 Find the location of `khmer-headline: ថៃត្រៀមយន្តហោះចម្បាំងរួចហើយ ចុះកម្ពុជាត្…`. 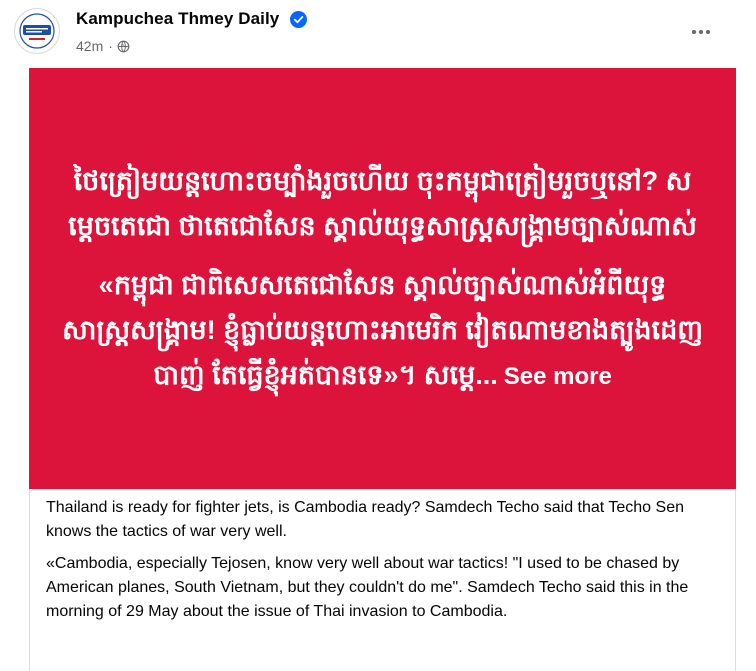

khmer-headline: ថៃត្រៀមយន្តហោះចម្បាំងរួចហើយ ចុះកម្ពុជាត្… is located at coordinates (382, 203).